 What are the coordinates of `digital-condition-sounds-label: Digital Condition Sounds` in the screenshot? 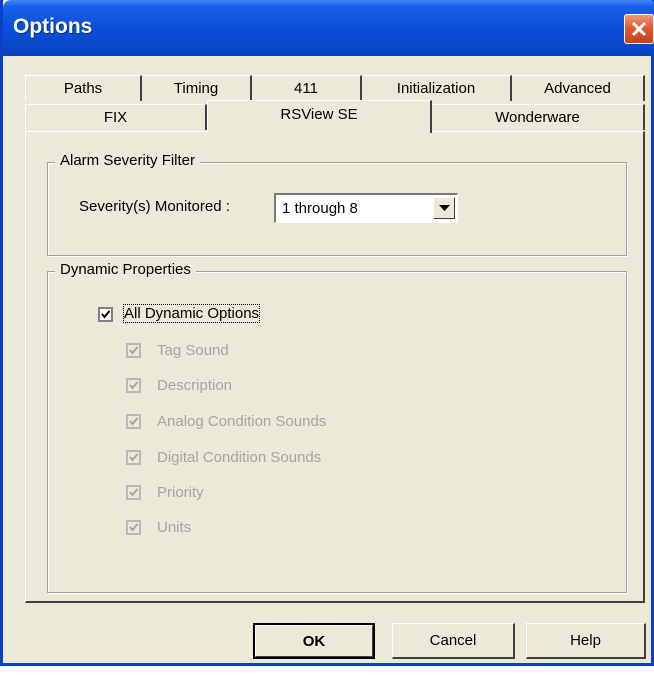 It's located at (239, 457).